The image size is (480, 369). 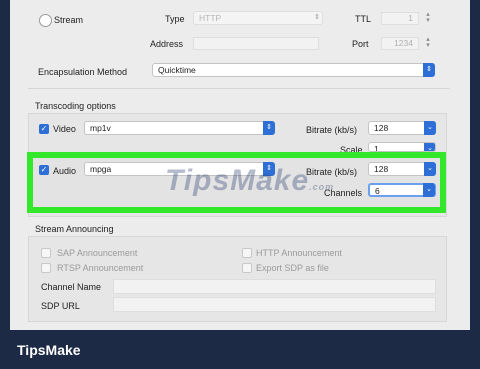 What do you see at coordinates (428, 18) in the screenshot?
I see `ttl-stepper-icon: ▴ ▾` at bounding box center [428, 18].